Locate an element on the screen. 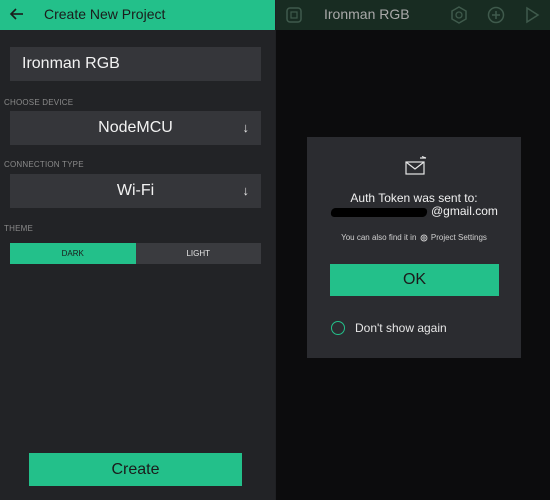 Image resolution: width=550 pixels, height=500 pixels. ok-button: OK is located at coordinates (414, 280).